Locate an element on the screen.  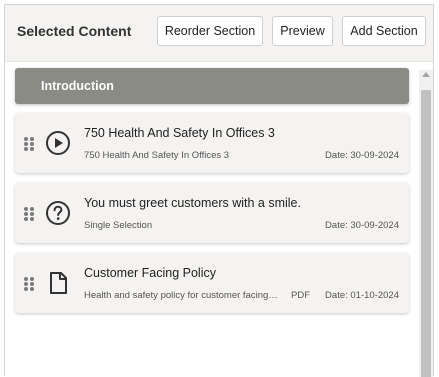
item-kind: PDF is located at coordinates (300, 295).